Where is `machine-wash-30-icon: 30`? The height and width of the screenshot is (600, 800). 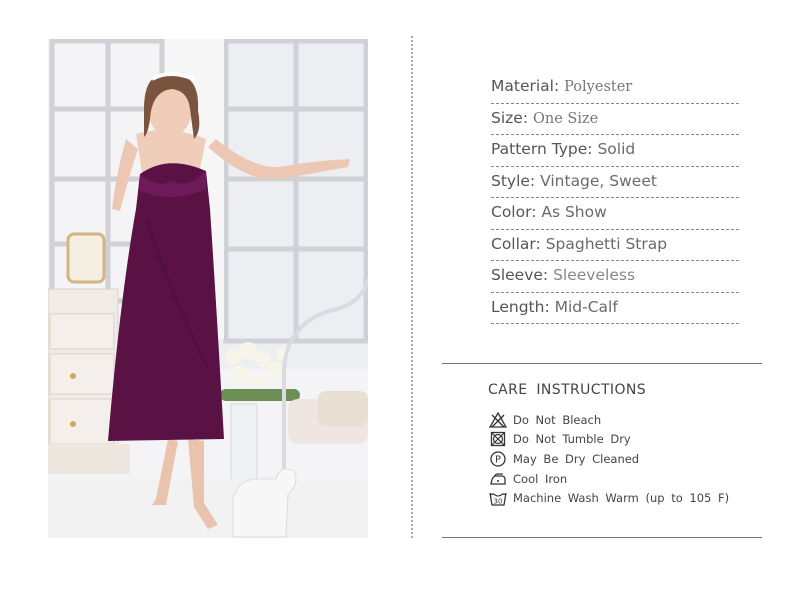
machine-wash-30-icon: 30 is located at coordinates (498, 498).